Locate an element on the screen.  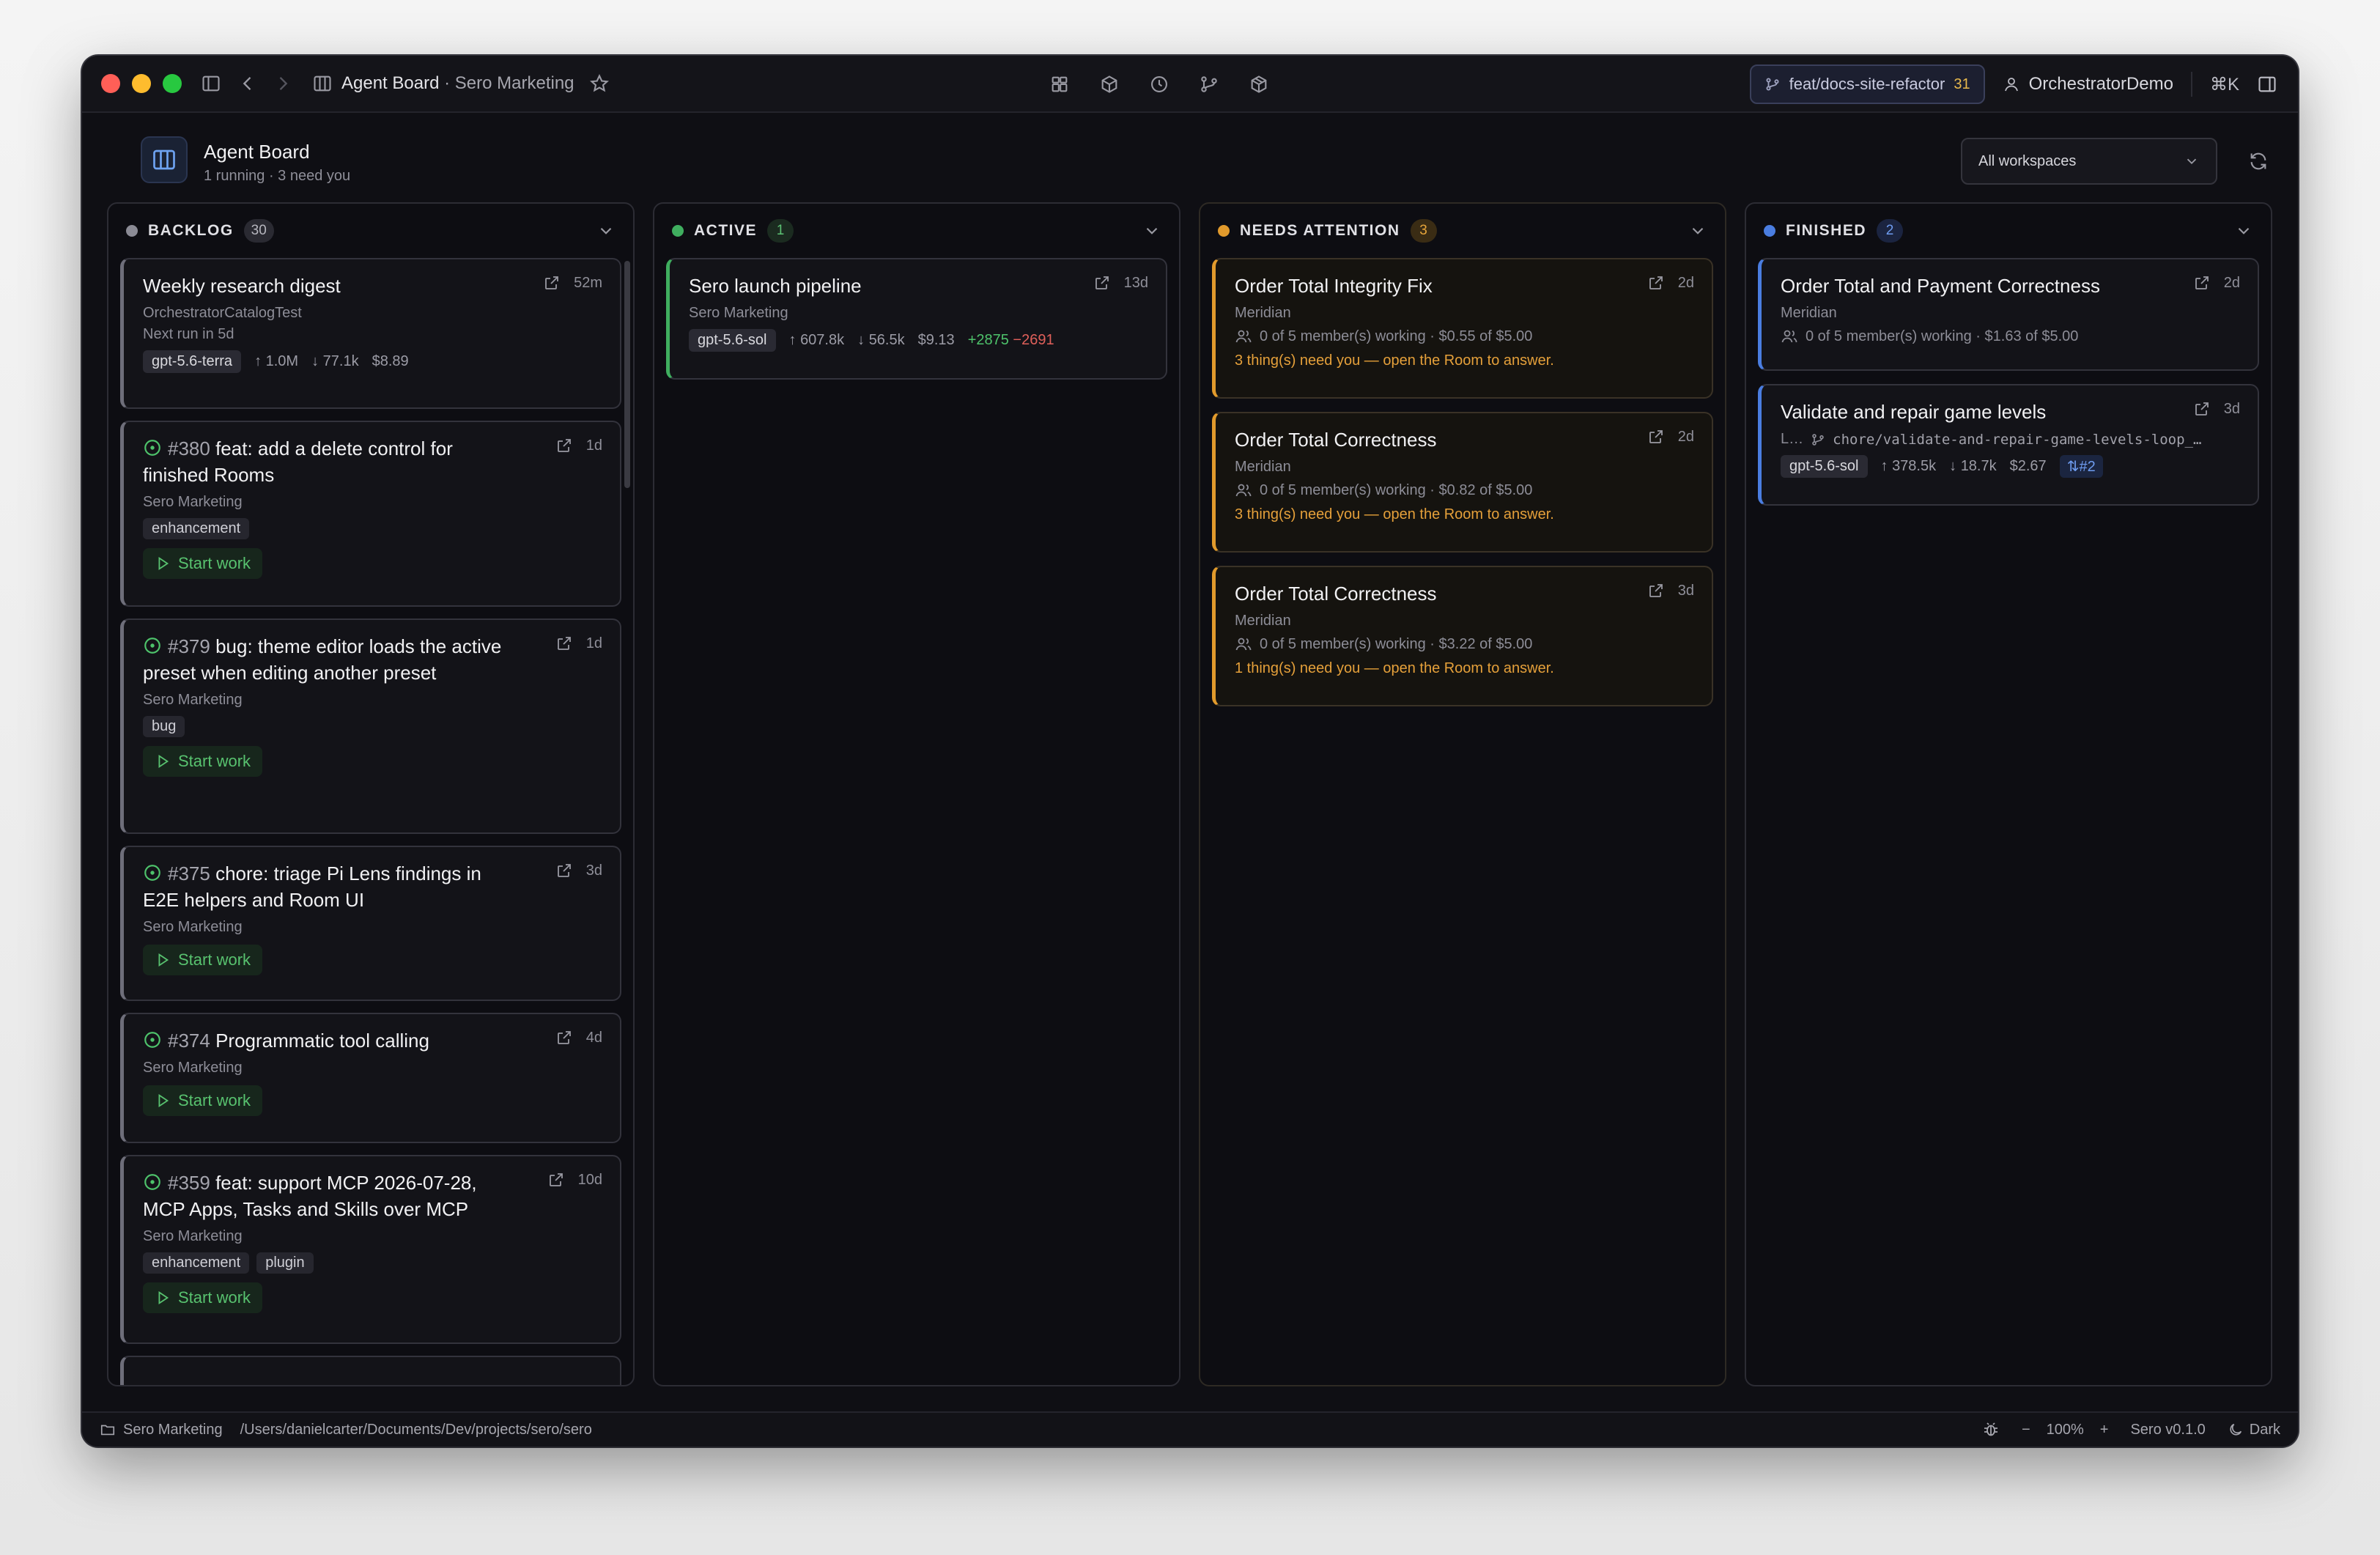
column-header: BACKLOG 30 is located at coordinates (370, 231).